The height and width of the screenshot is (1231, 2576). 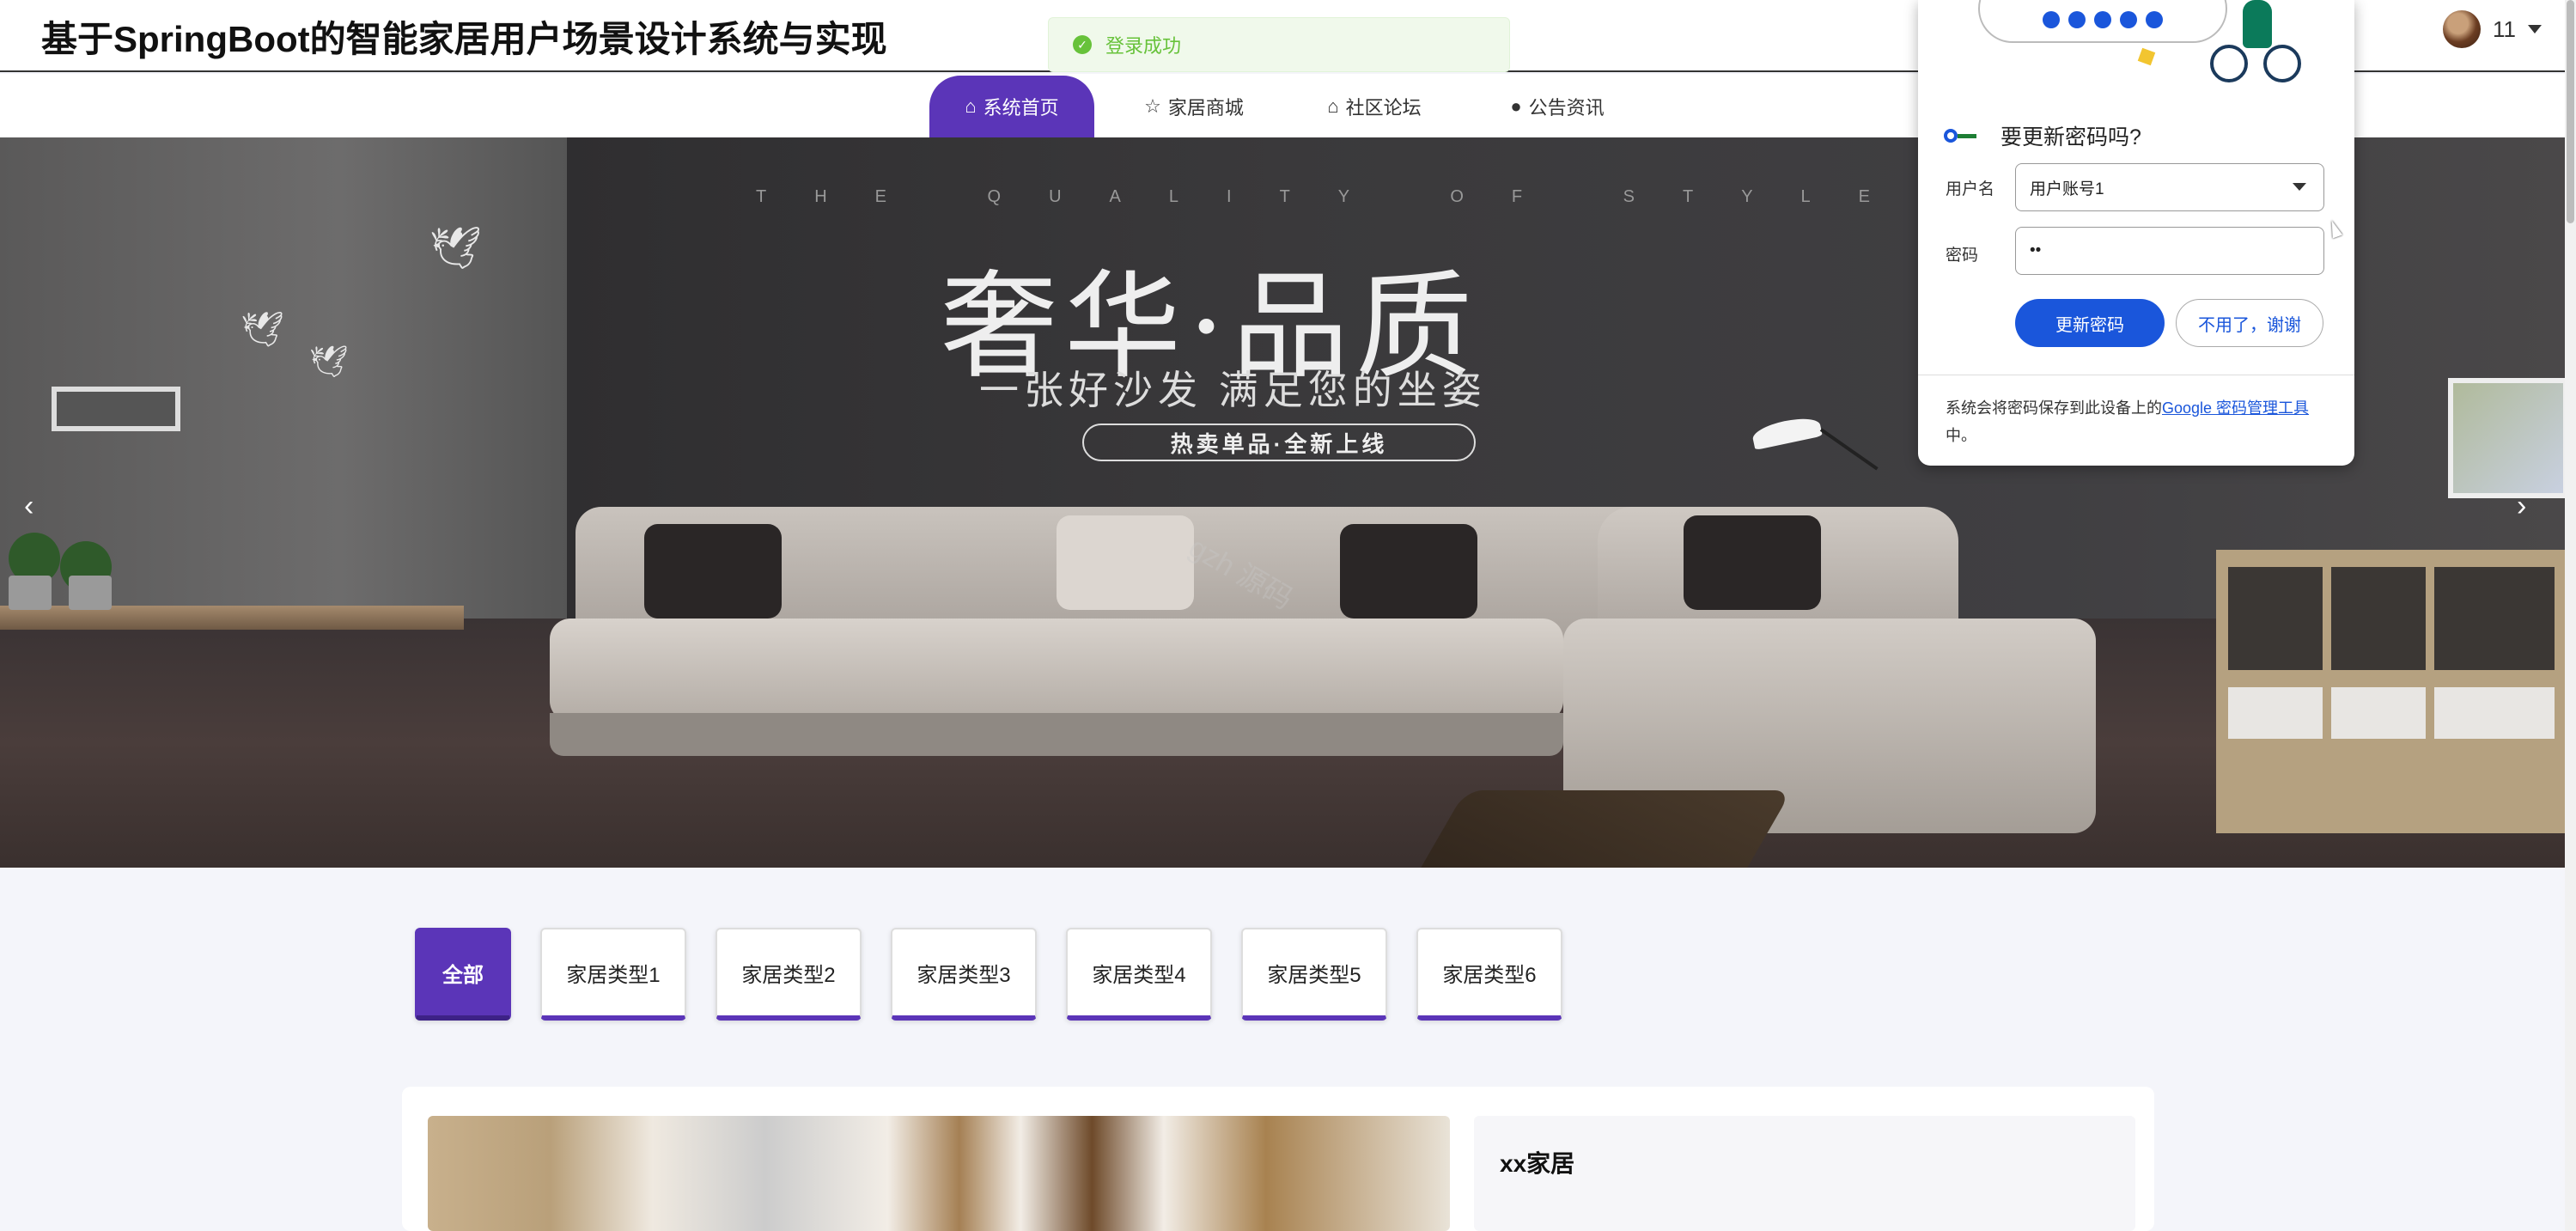 I want to click on nav-label-news: 公告资讯, so click(x=1566, y=108).